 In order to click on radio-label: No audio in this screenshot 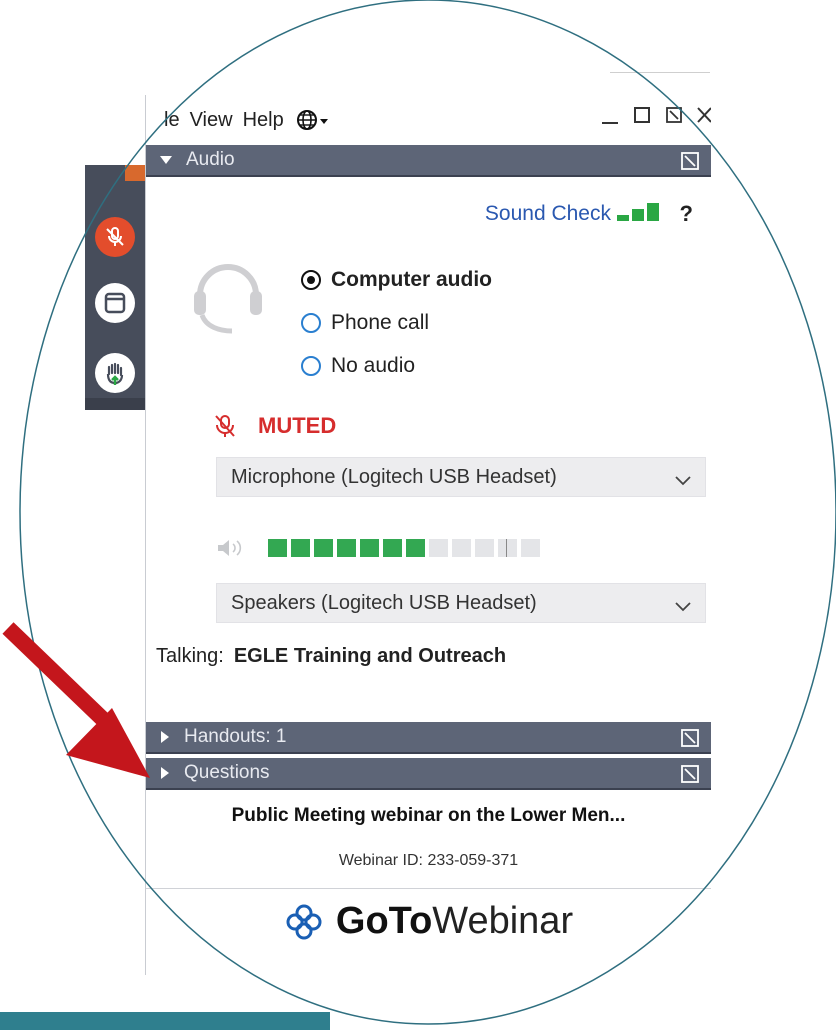, I will do `click(373, 365)`.